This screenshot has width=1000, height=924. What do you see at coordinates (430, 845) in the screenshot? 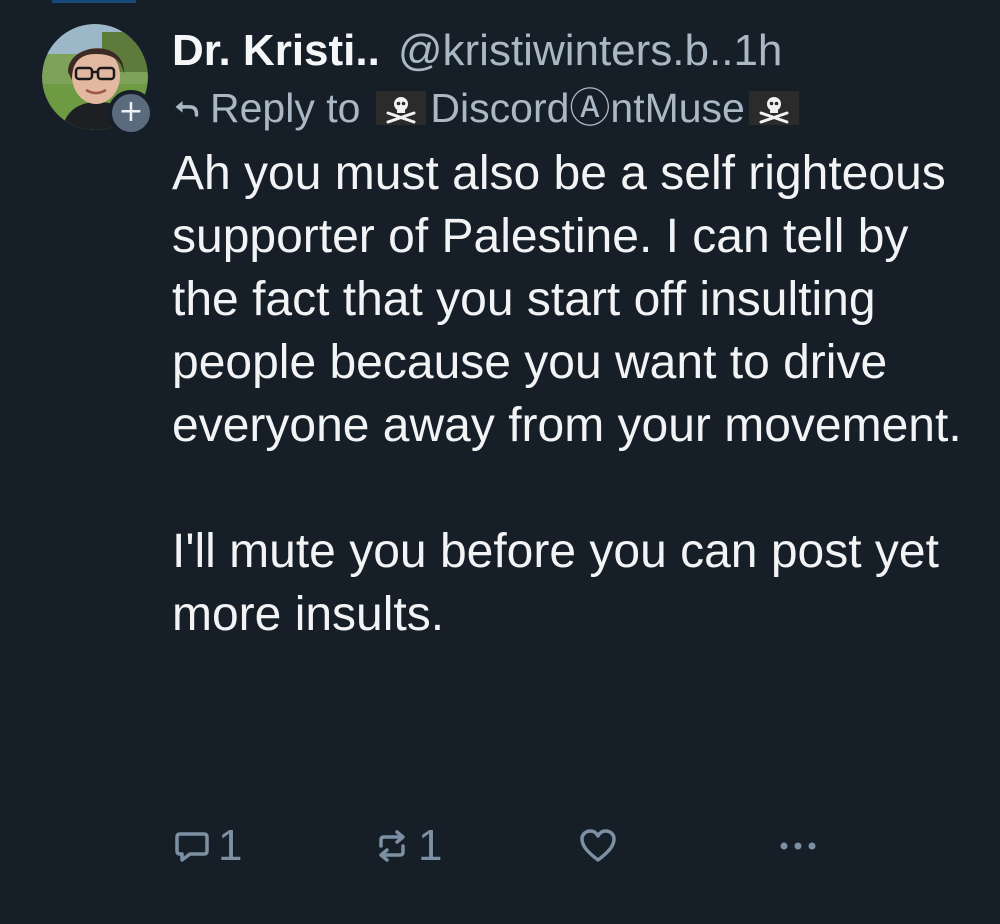
I see `repost-count: 1` at bounding box center [430, 845].